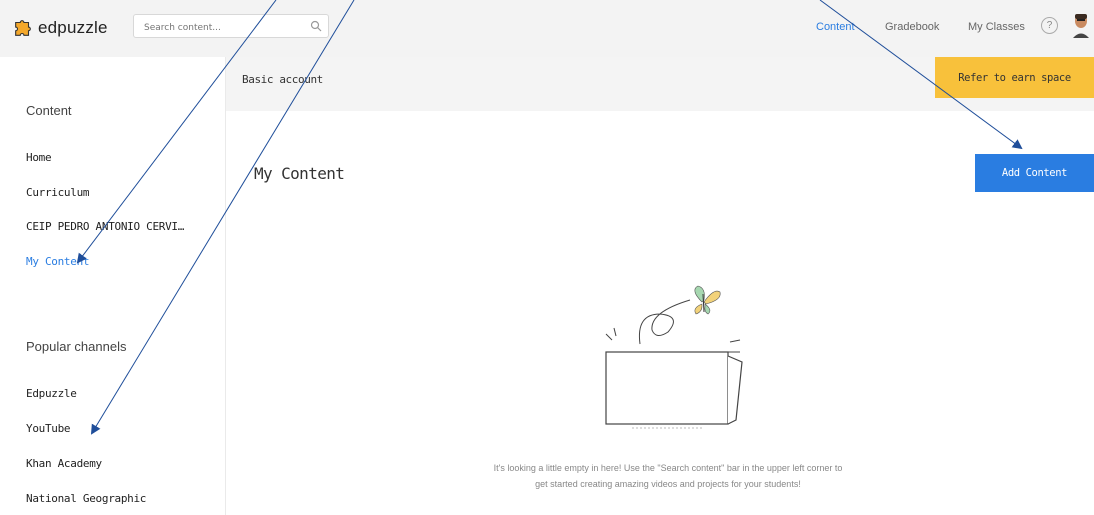 This screenshot has height=515, width=1094. What do you see at coordinates (76, 346) in the screenshot?
I see `sidebar-heading-popular-channels: Popular channels` at bounding box center [76, 346].